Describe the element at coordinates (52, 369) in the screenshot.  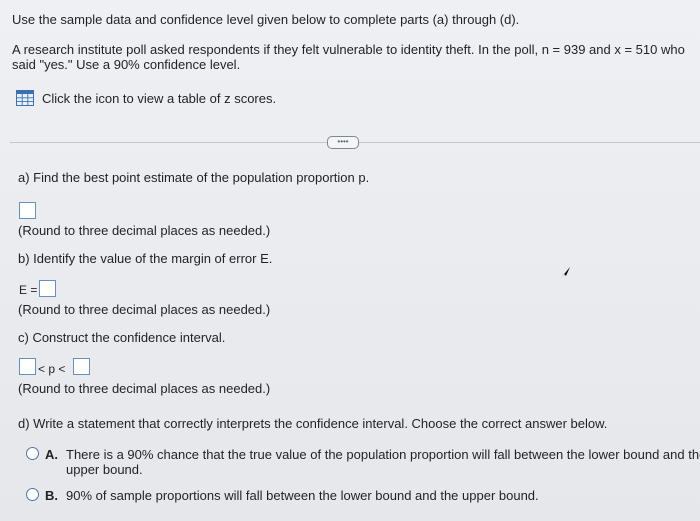
I see `part-c-inequality: < p <` at that location.